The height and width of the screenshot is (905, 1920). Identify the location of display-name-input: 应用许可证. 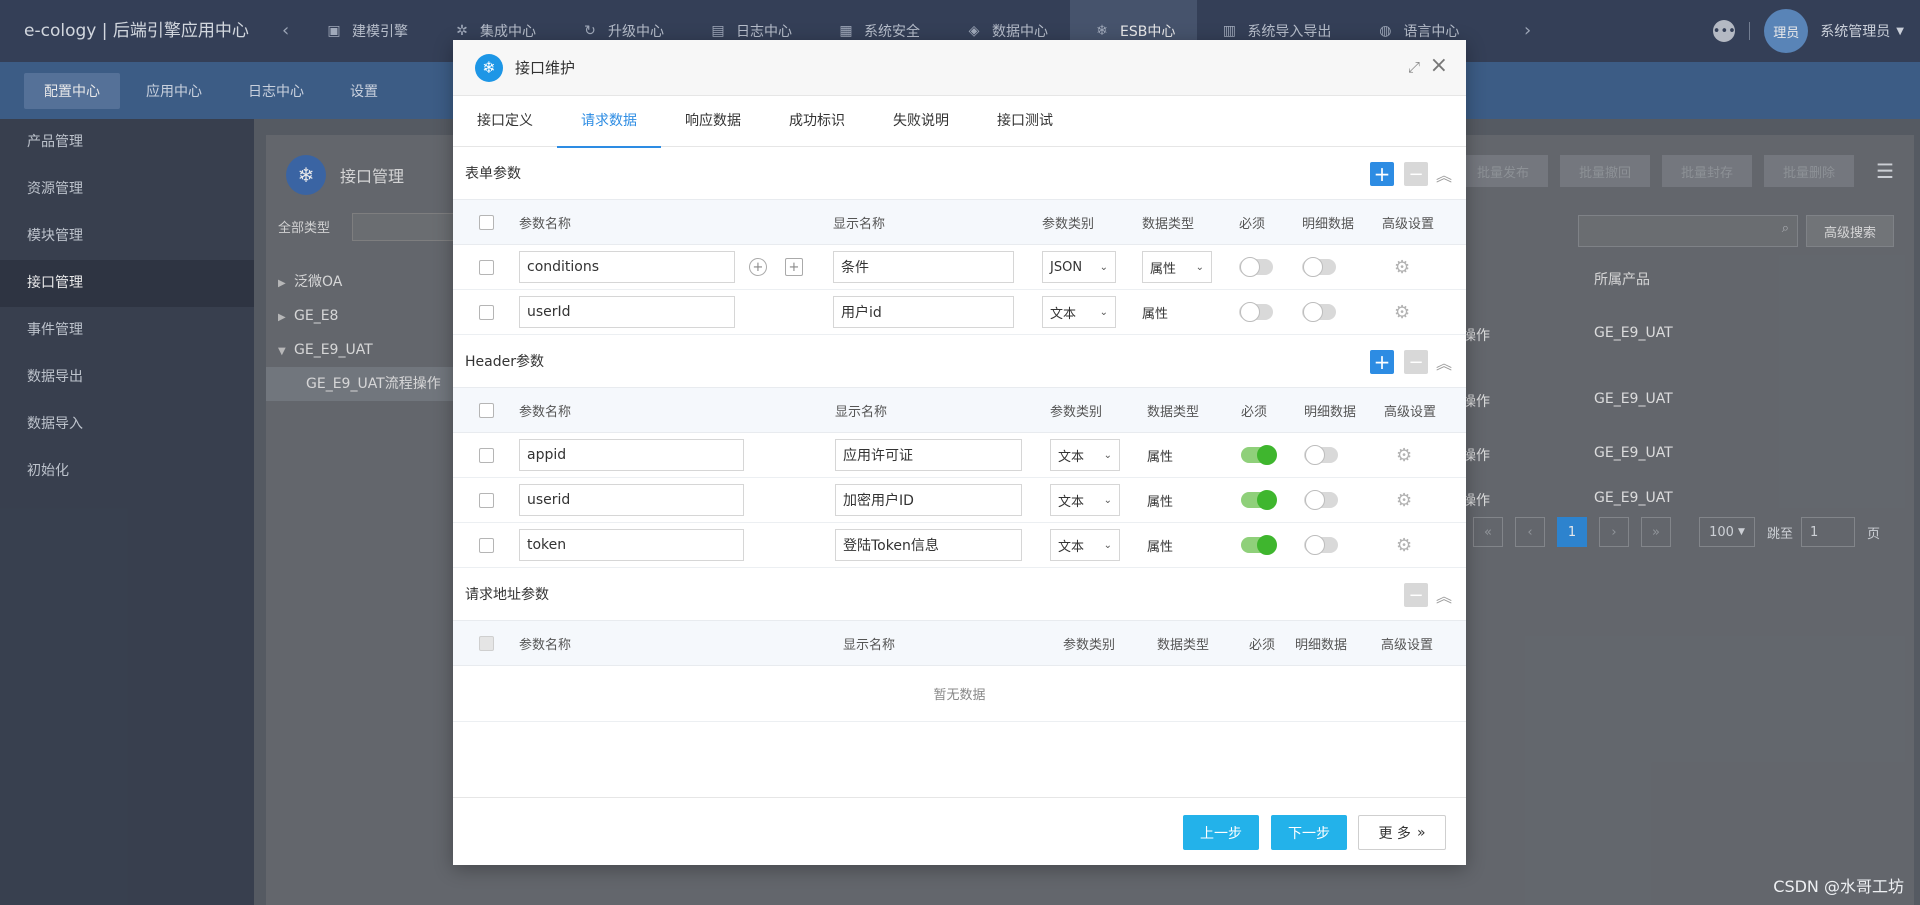
(928, 455).